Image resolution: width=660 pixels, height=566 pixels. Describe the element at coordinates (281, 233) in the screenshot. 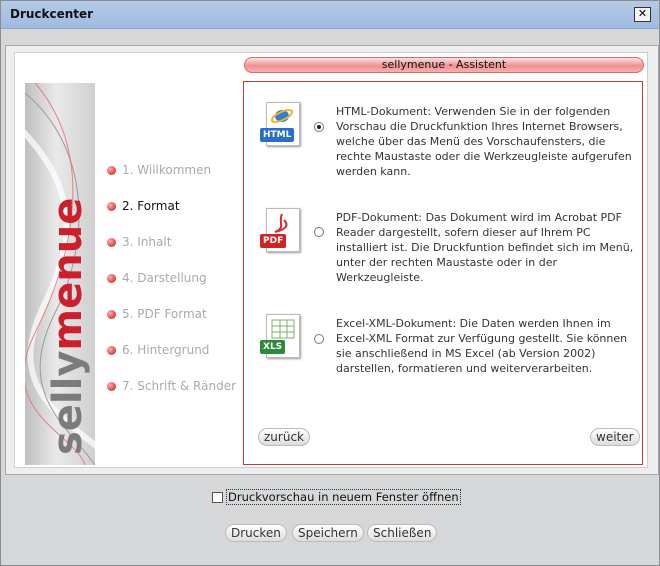

I see `pdf-document-icon: PDF` at that location.